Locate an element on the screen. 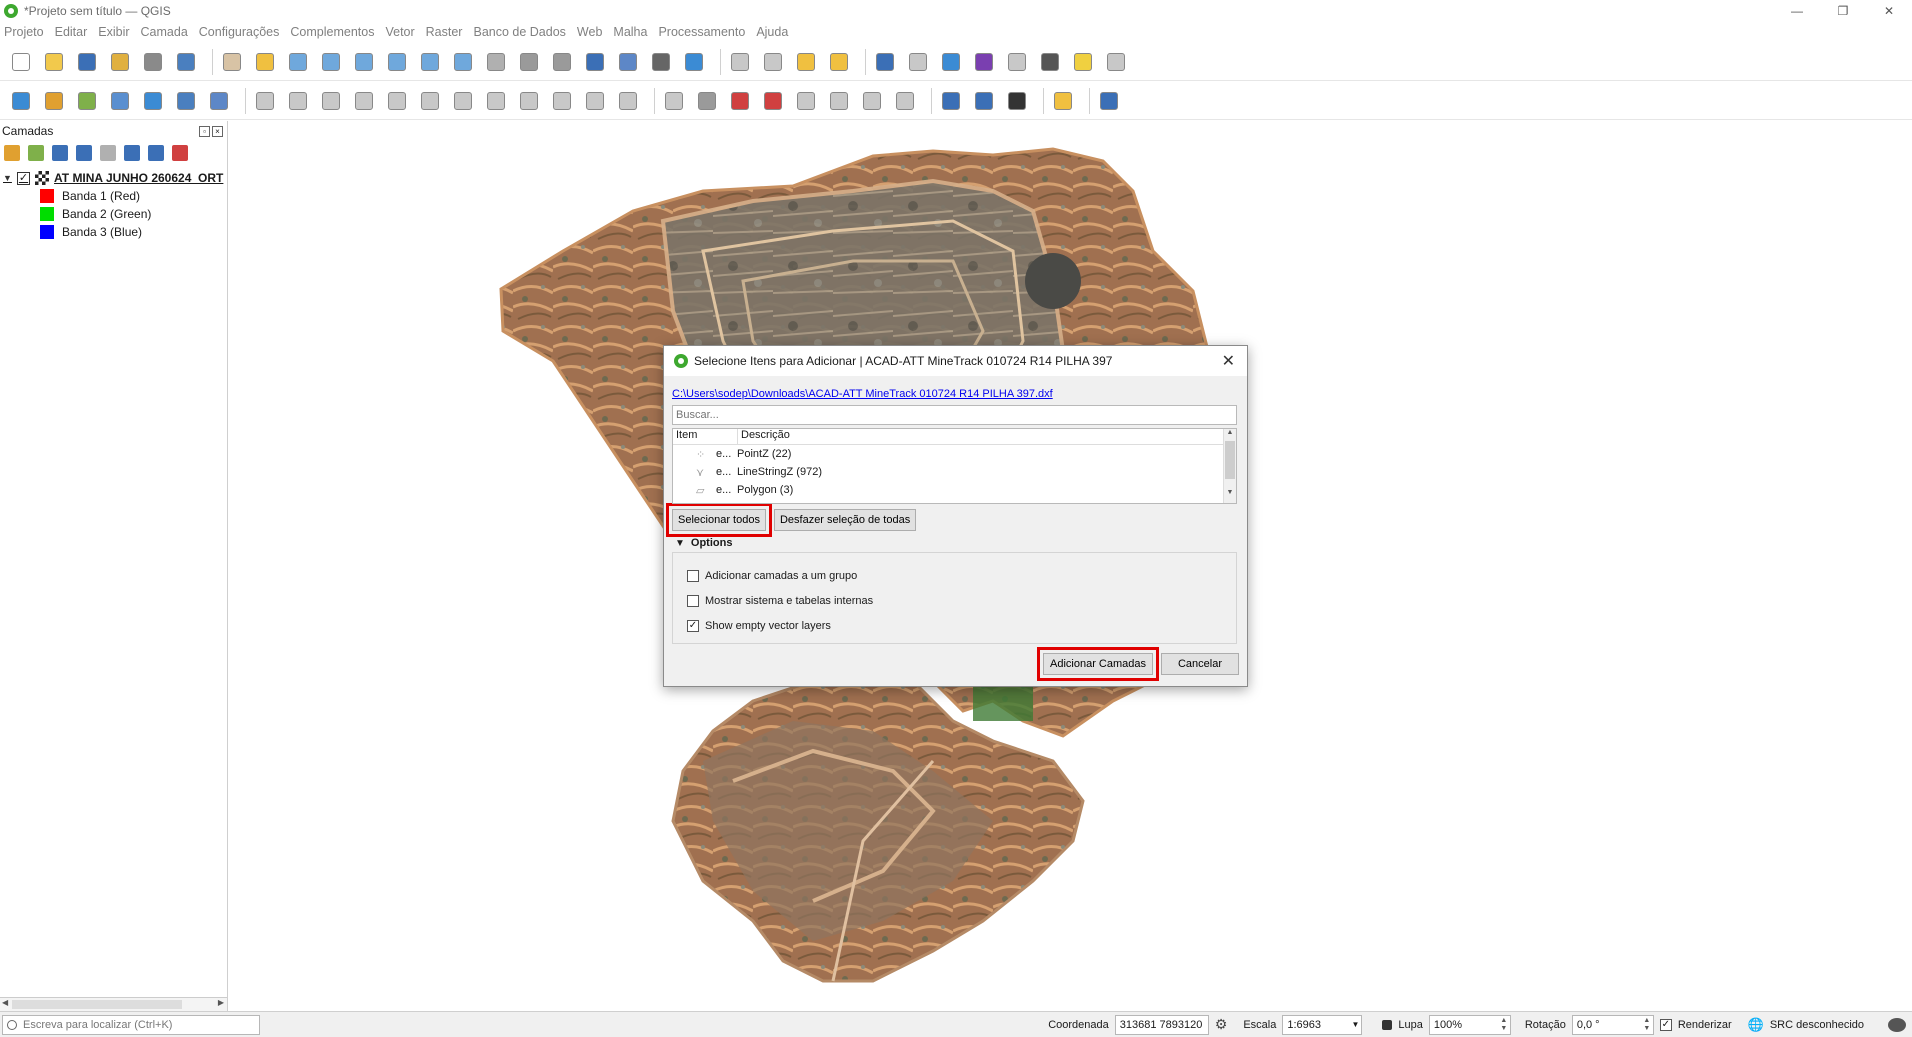  save-project-button is located at coordinates (87, 62).